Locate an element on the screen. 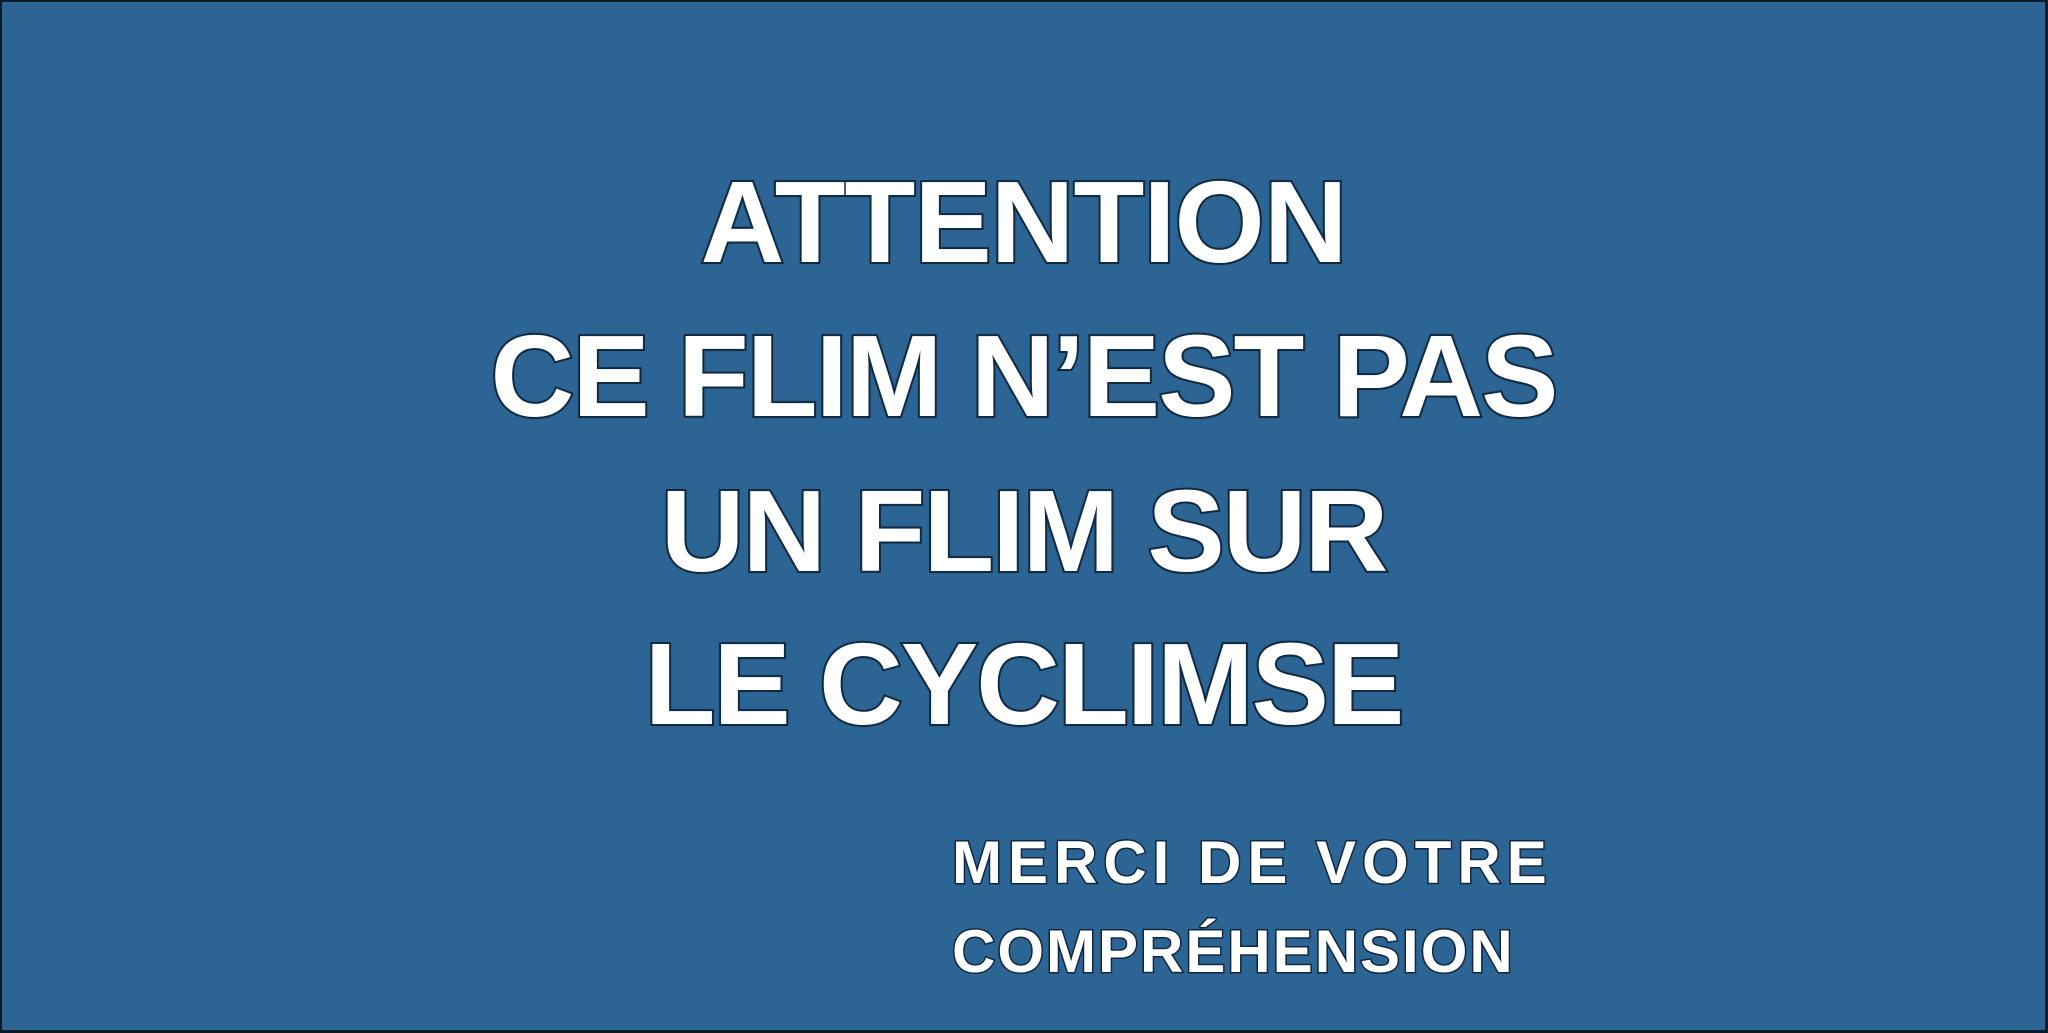 This screenshot has width=2048, height=1033. headline-line-2: CE FLIM N’EST PAS is located at coordinates (1025, 376).